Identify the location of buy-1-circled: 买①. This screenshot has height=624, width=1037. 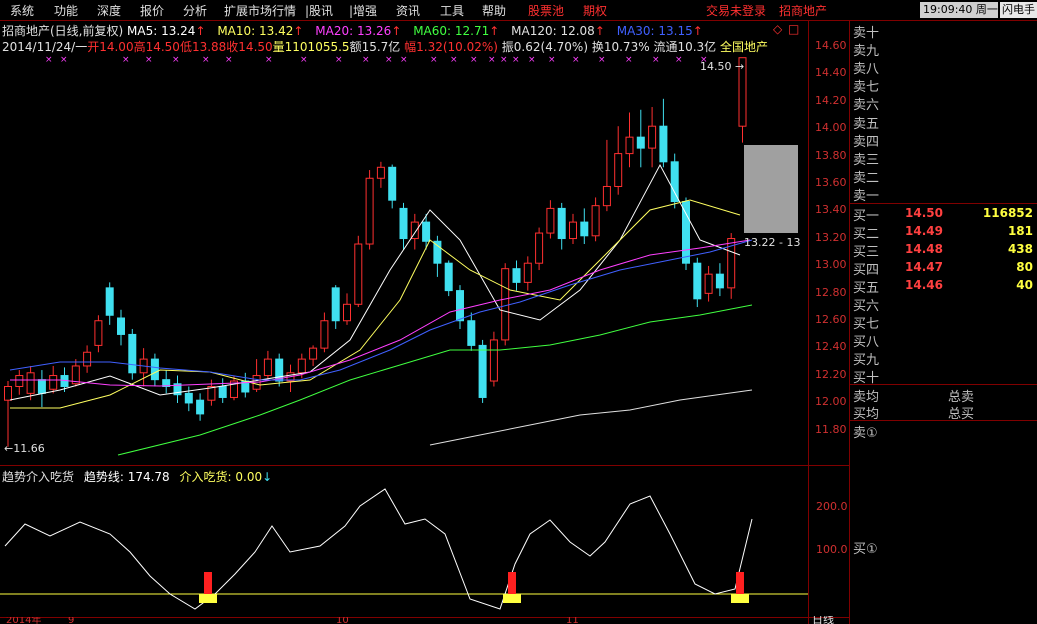
(865, 547).